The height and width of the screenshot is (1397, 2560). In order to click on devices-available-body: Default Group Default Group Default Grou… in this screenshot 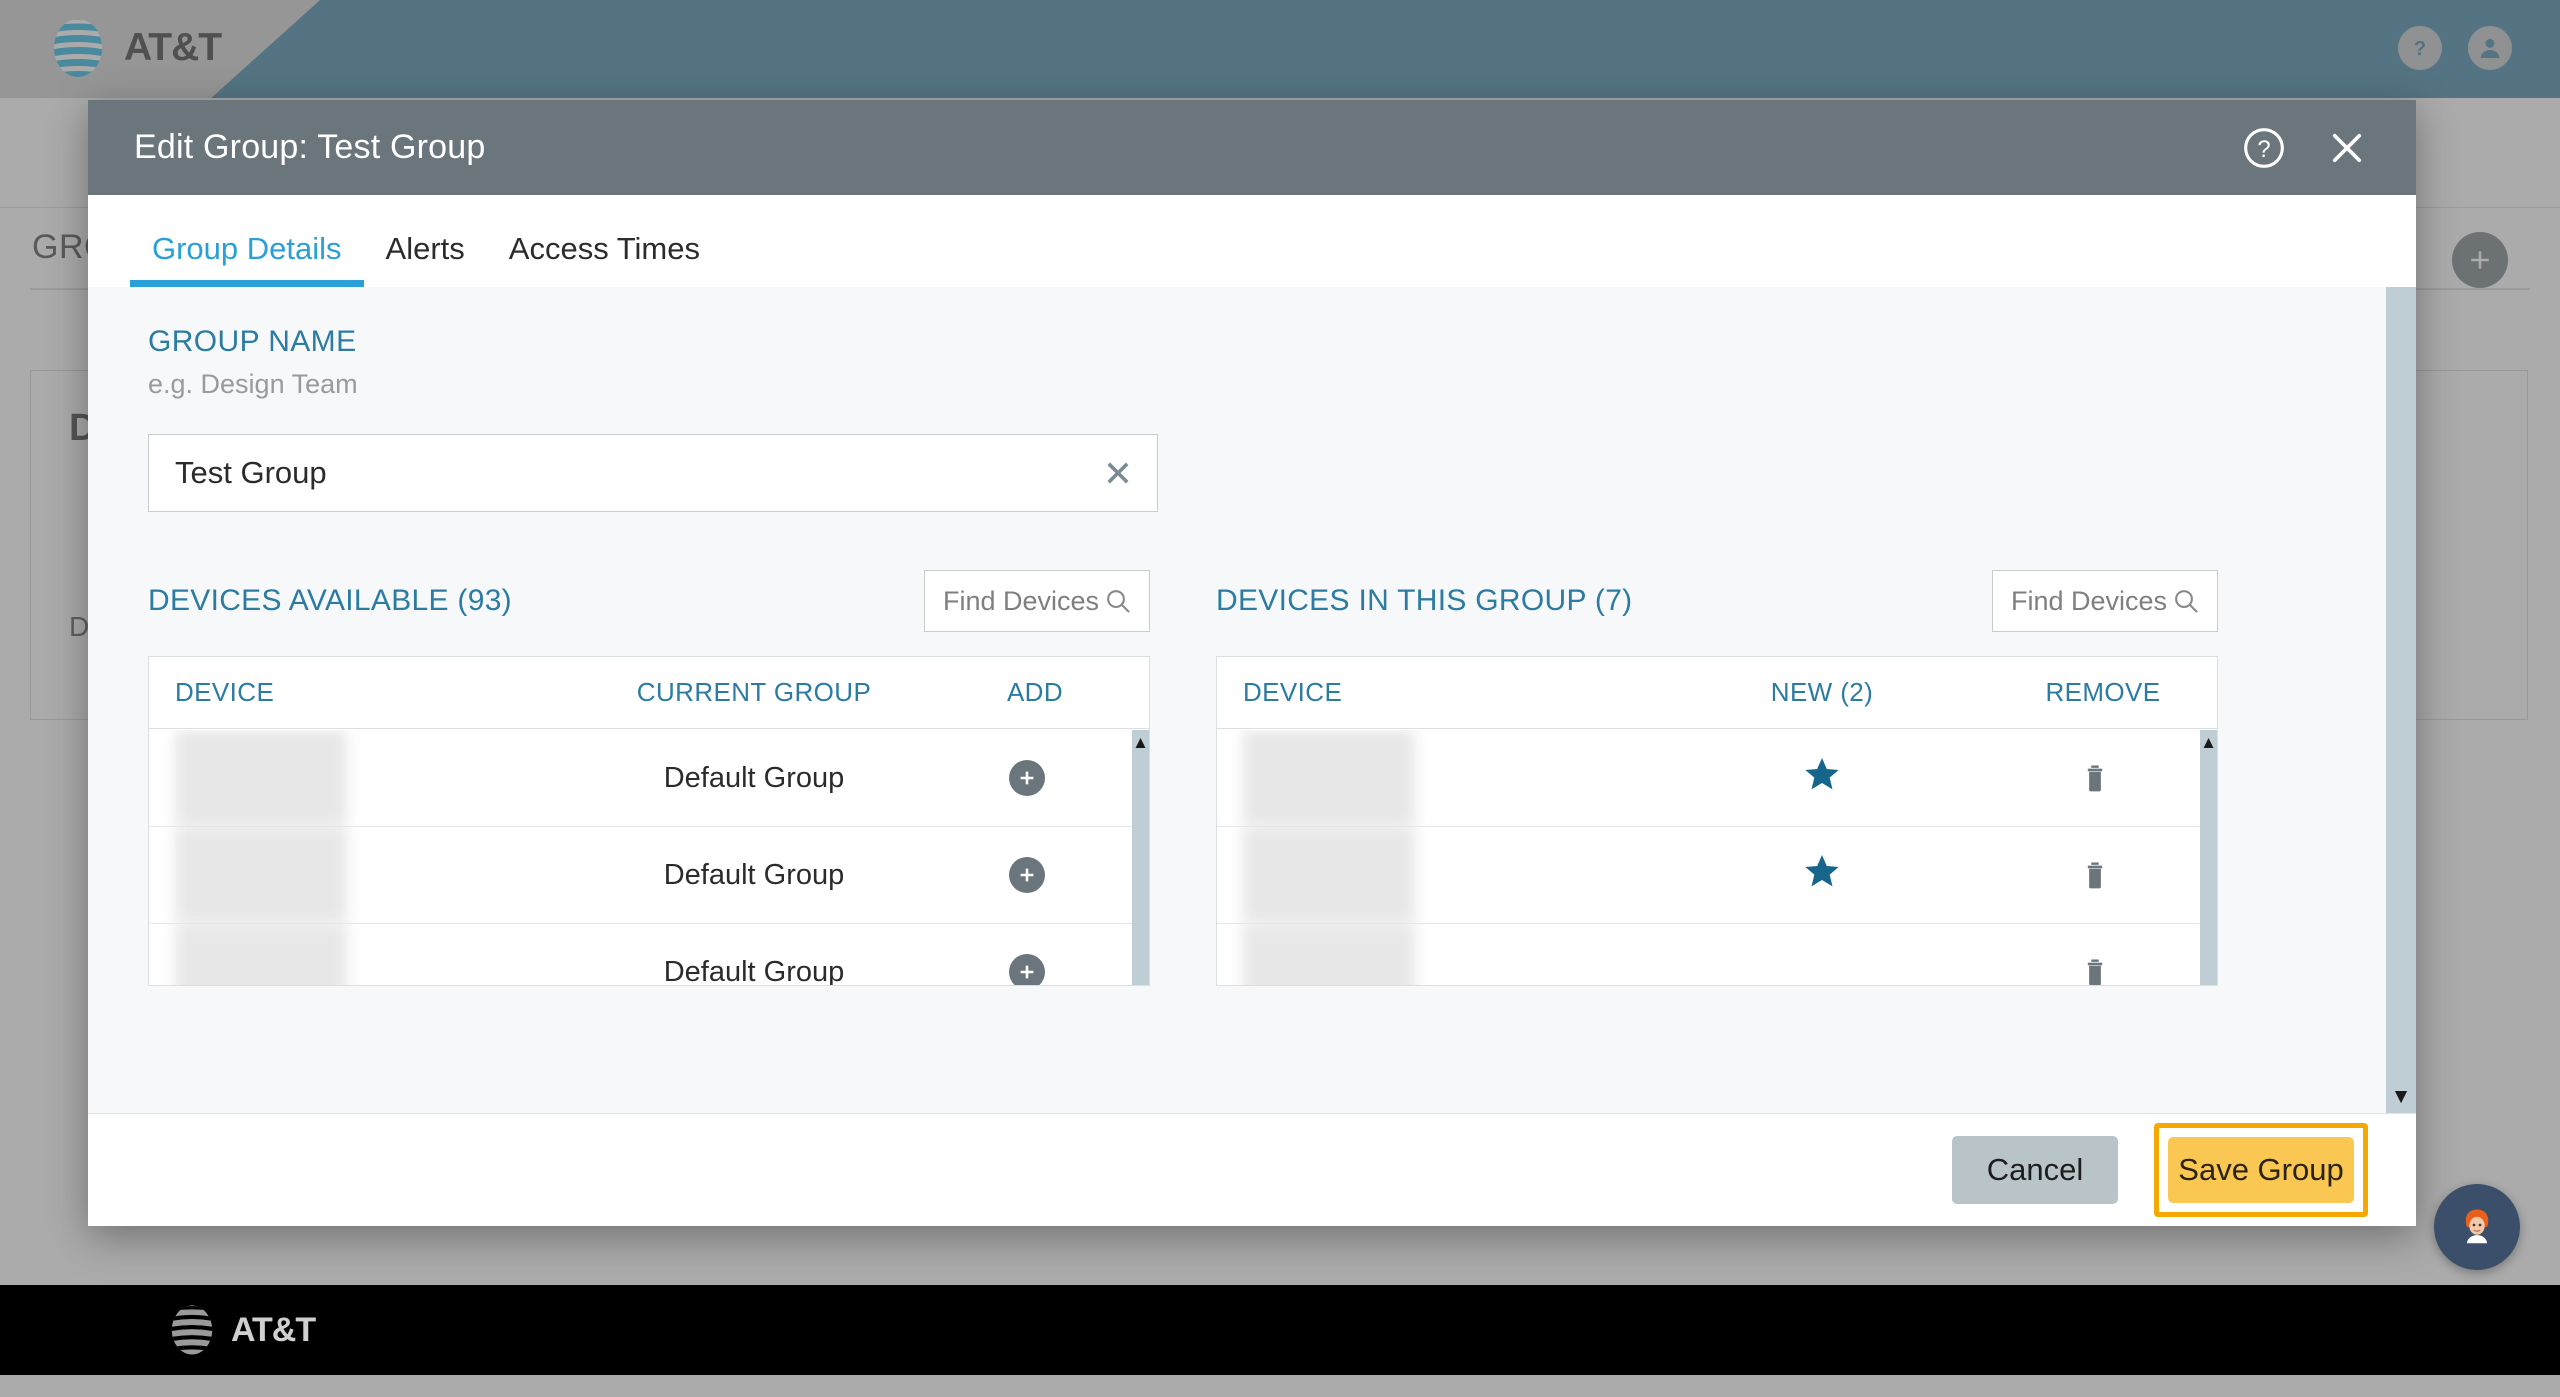, I will do `click(640, 857)`.